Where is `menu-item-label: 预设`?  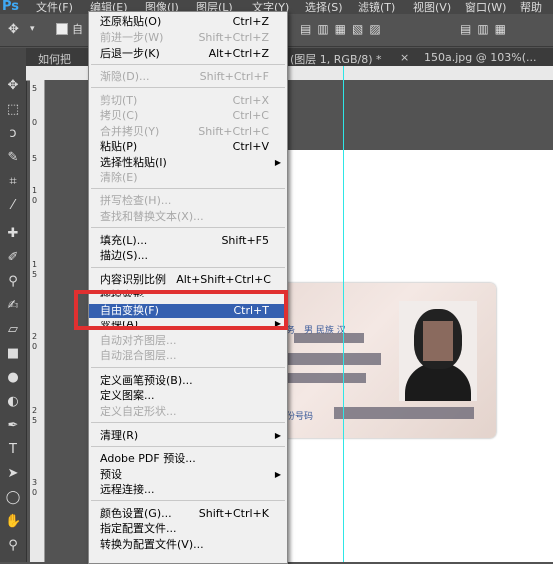 menu-item-label: 预设 is located at coordinates (111, 474).